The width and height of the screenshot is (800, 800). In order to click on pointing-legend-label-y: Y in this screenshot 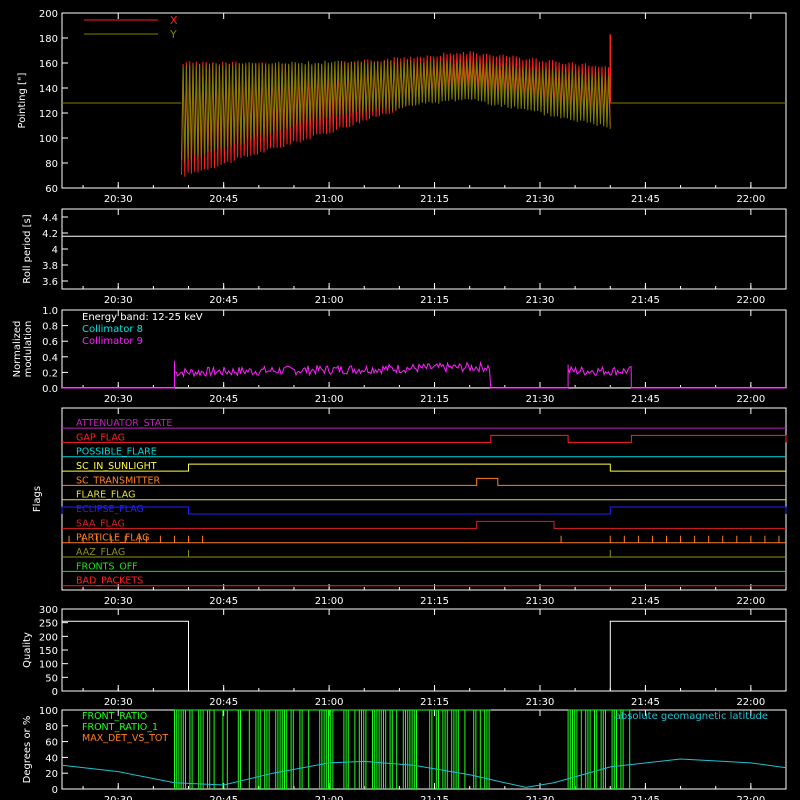, I will do `click(173, 34)`.